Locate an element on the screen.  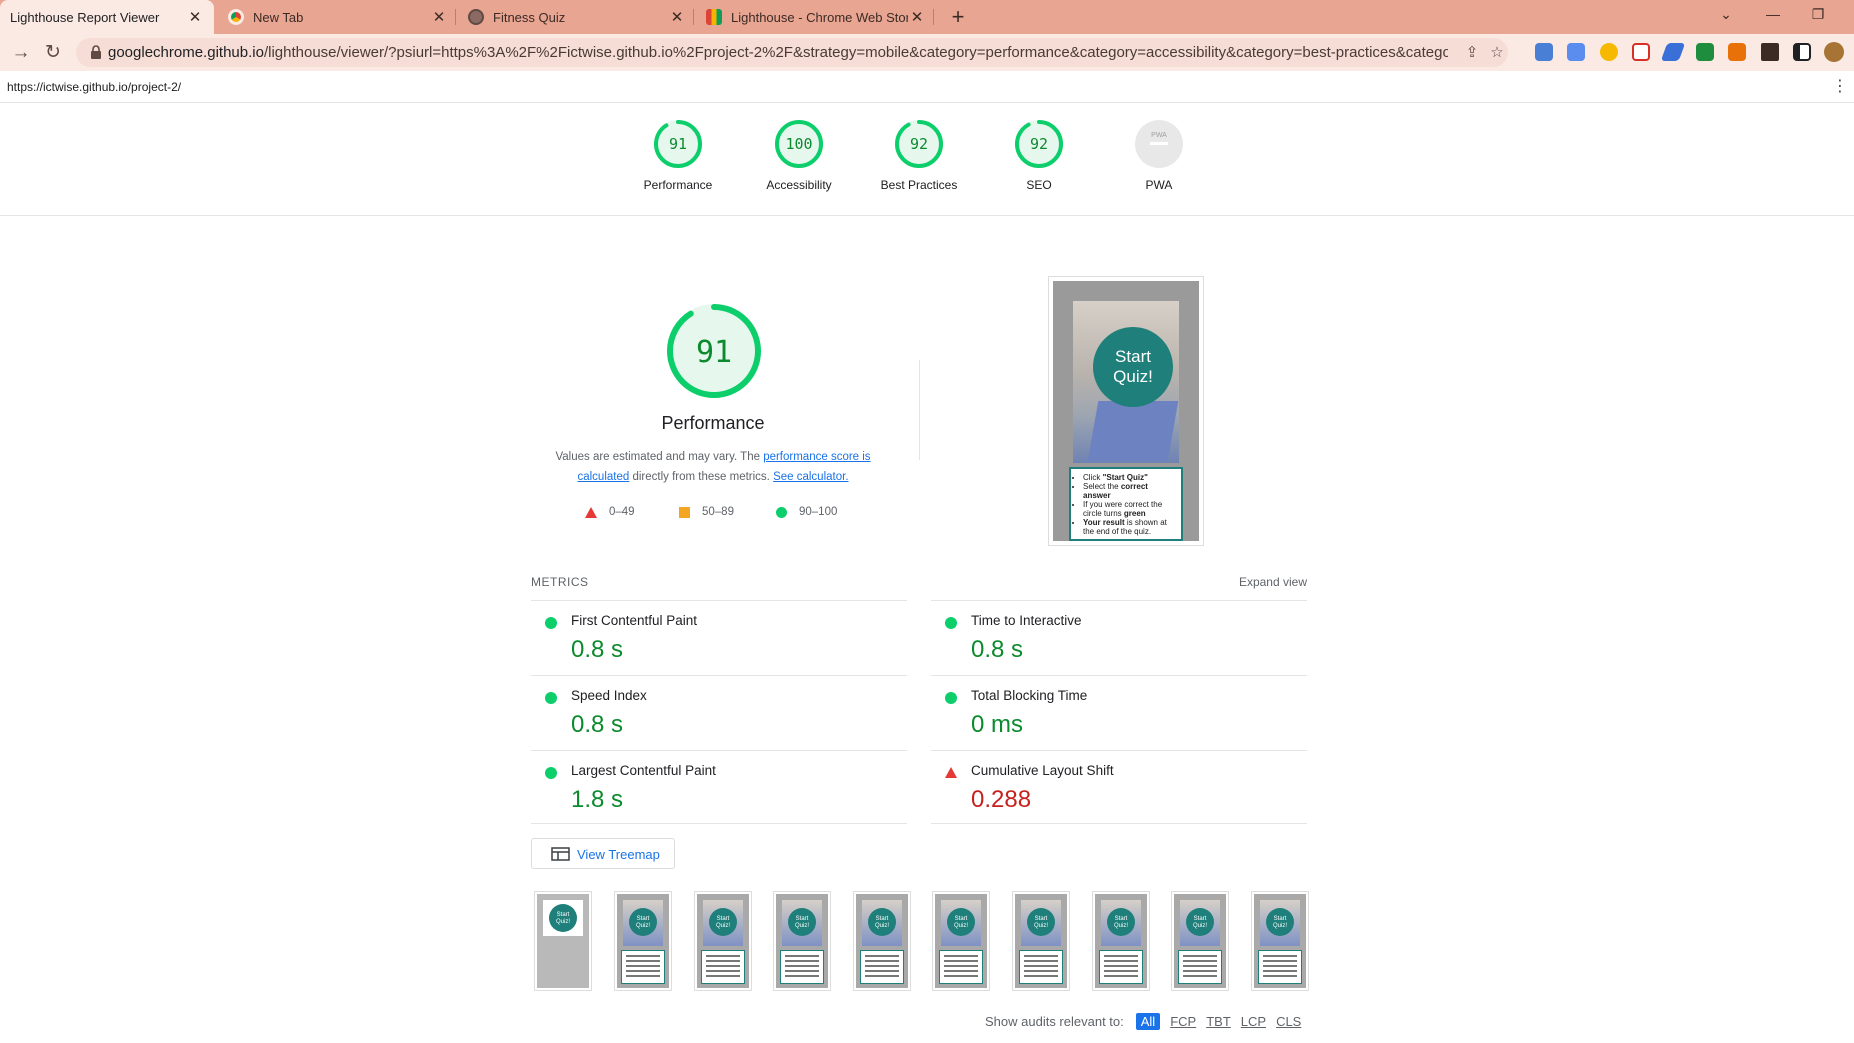
category-gauge-pwa: PWA PWA is located at coordinates (1159, 155).